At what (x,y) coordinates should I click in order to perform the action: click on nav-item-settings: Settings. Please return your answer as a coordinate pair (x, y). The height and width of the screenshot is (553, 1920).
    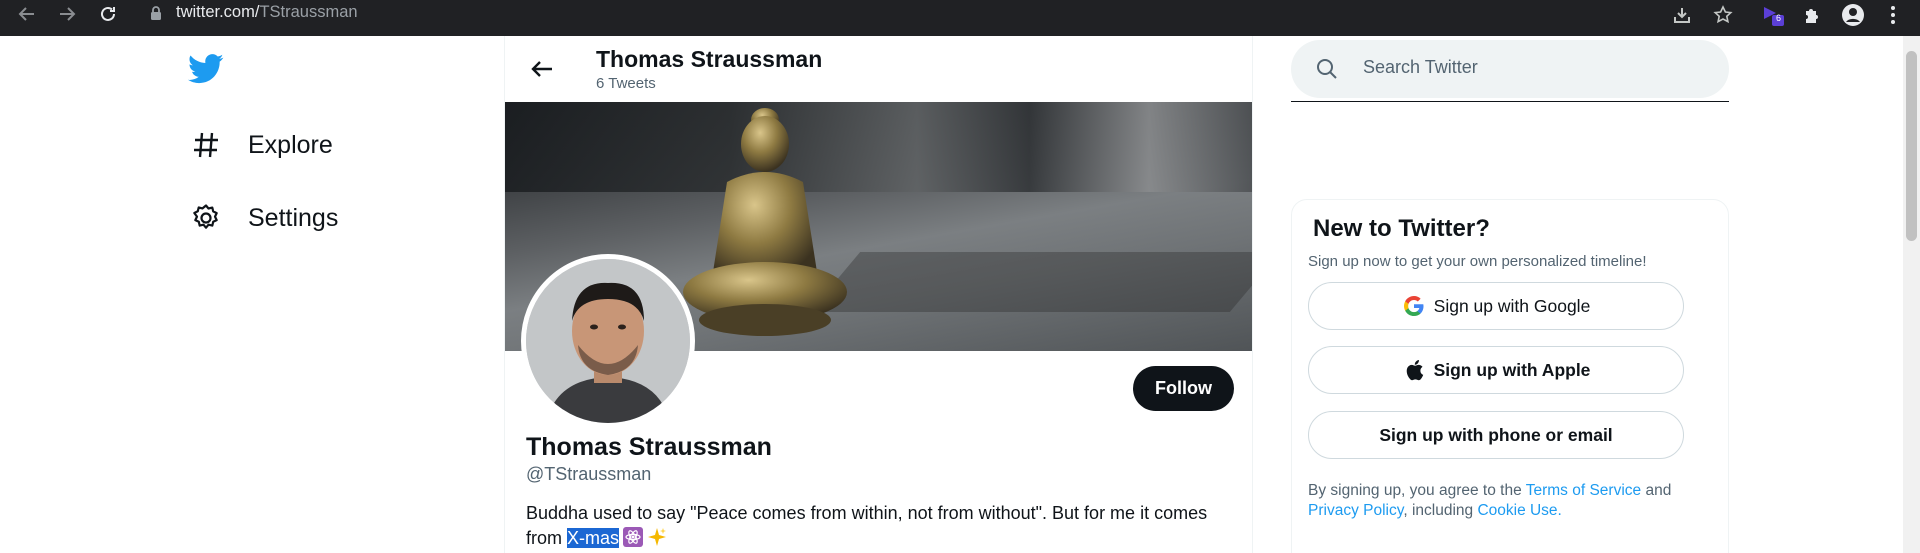
    Looking at the image, I should click on (264, 218).